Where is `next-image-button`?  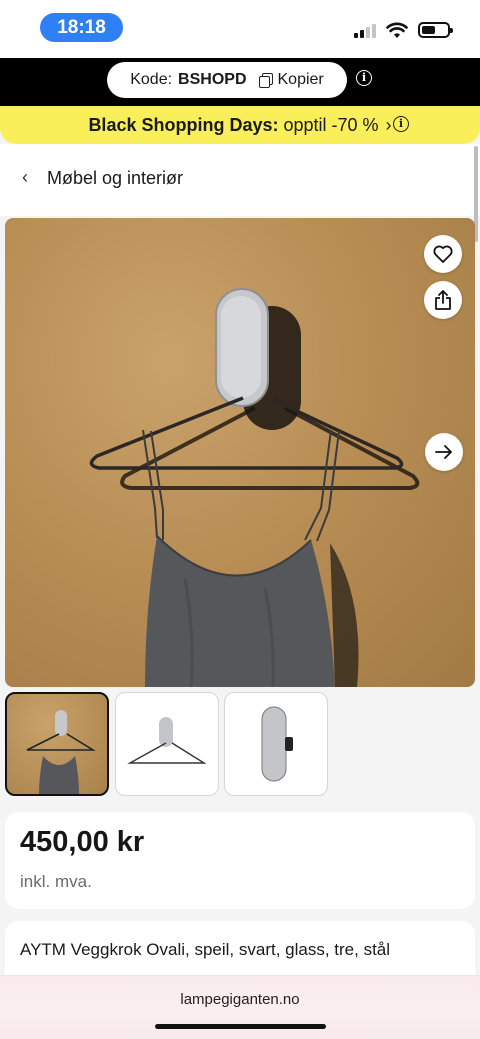 next-image-button is located at coordinates (444, 452).